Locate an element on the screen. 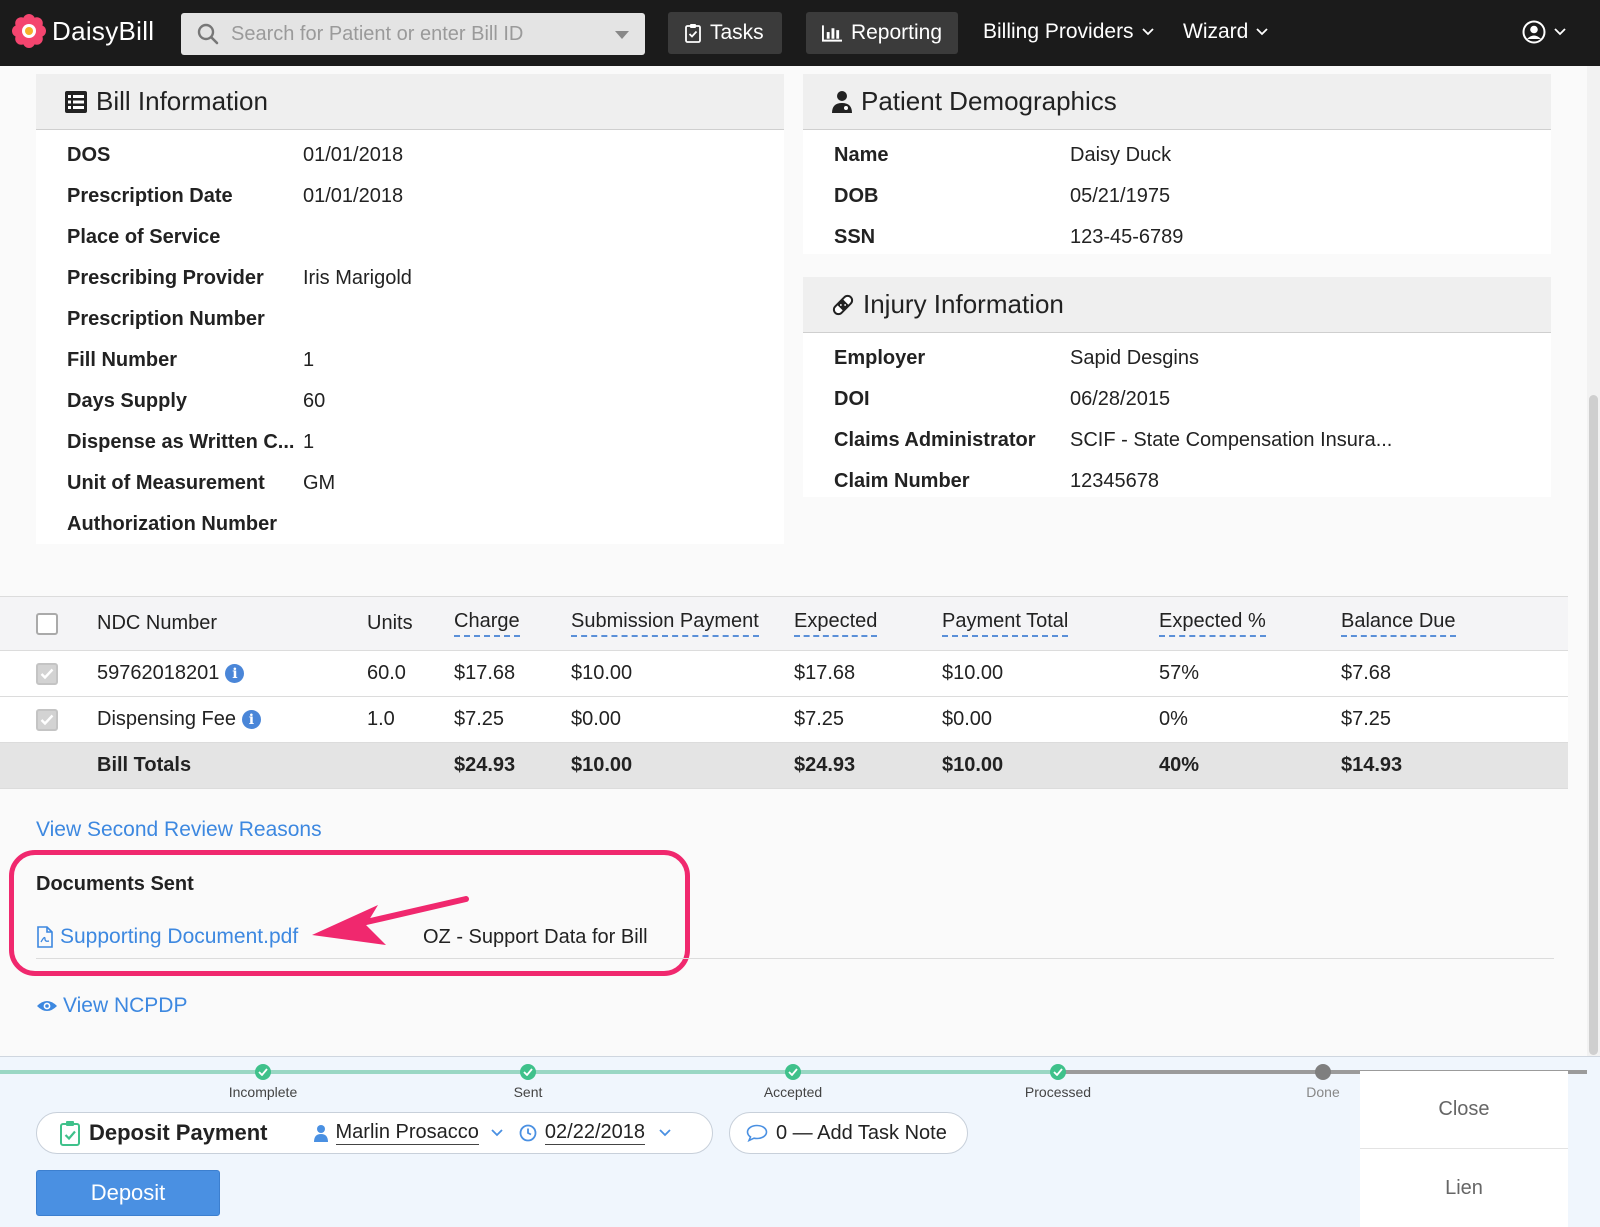 The width and height of the screenshot is (1600, 1227). panel-title: Patient Demographics is located at coordinates (989, 101).